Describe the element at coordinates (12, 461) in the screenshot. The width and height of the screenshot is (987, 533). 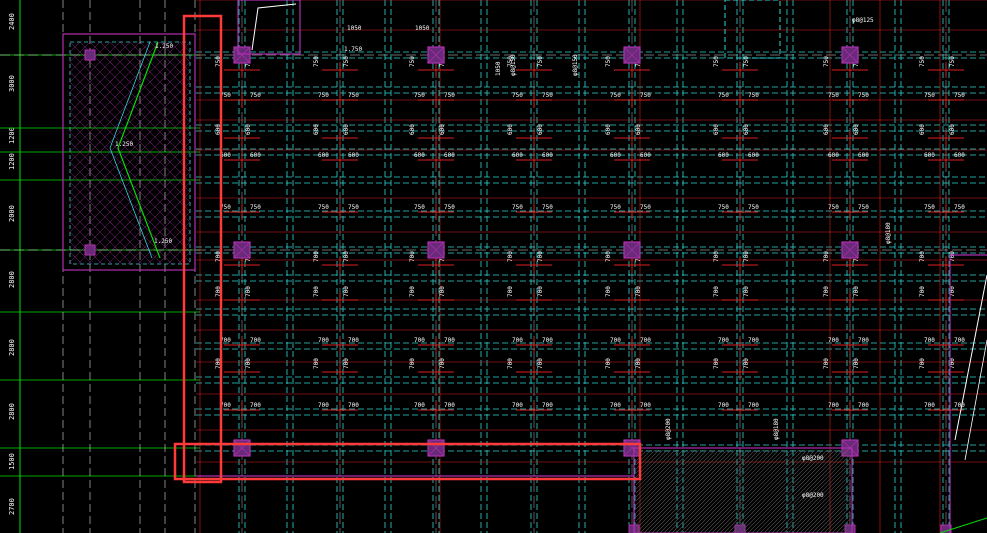
I see `dimension-label: 1500` at that location.